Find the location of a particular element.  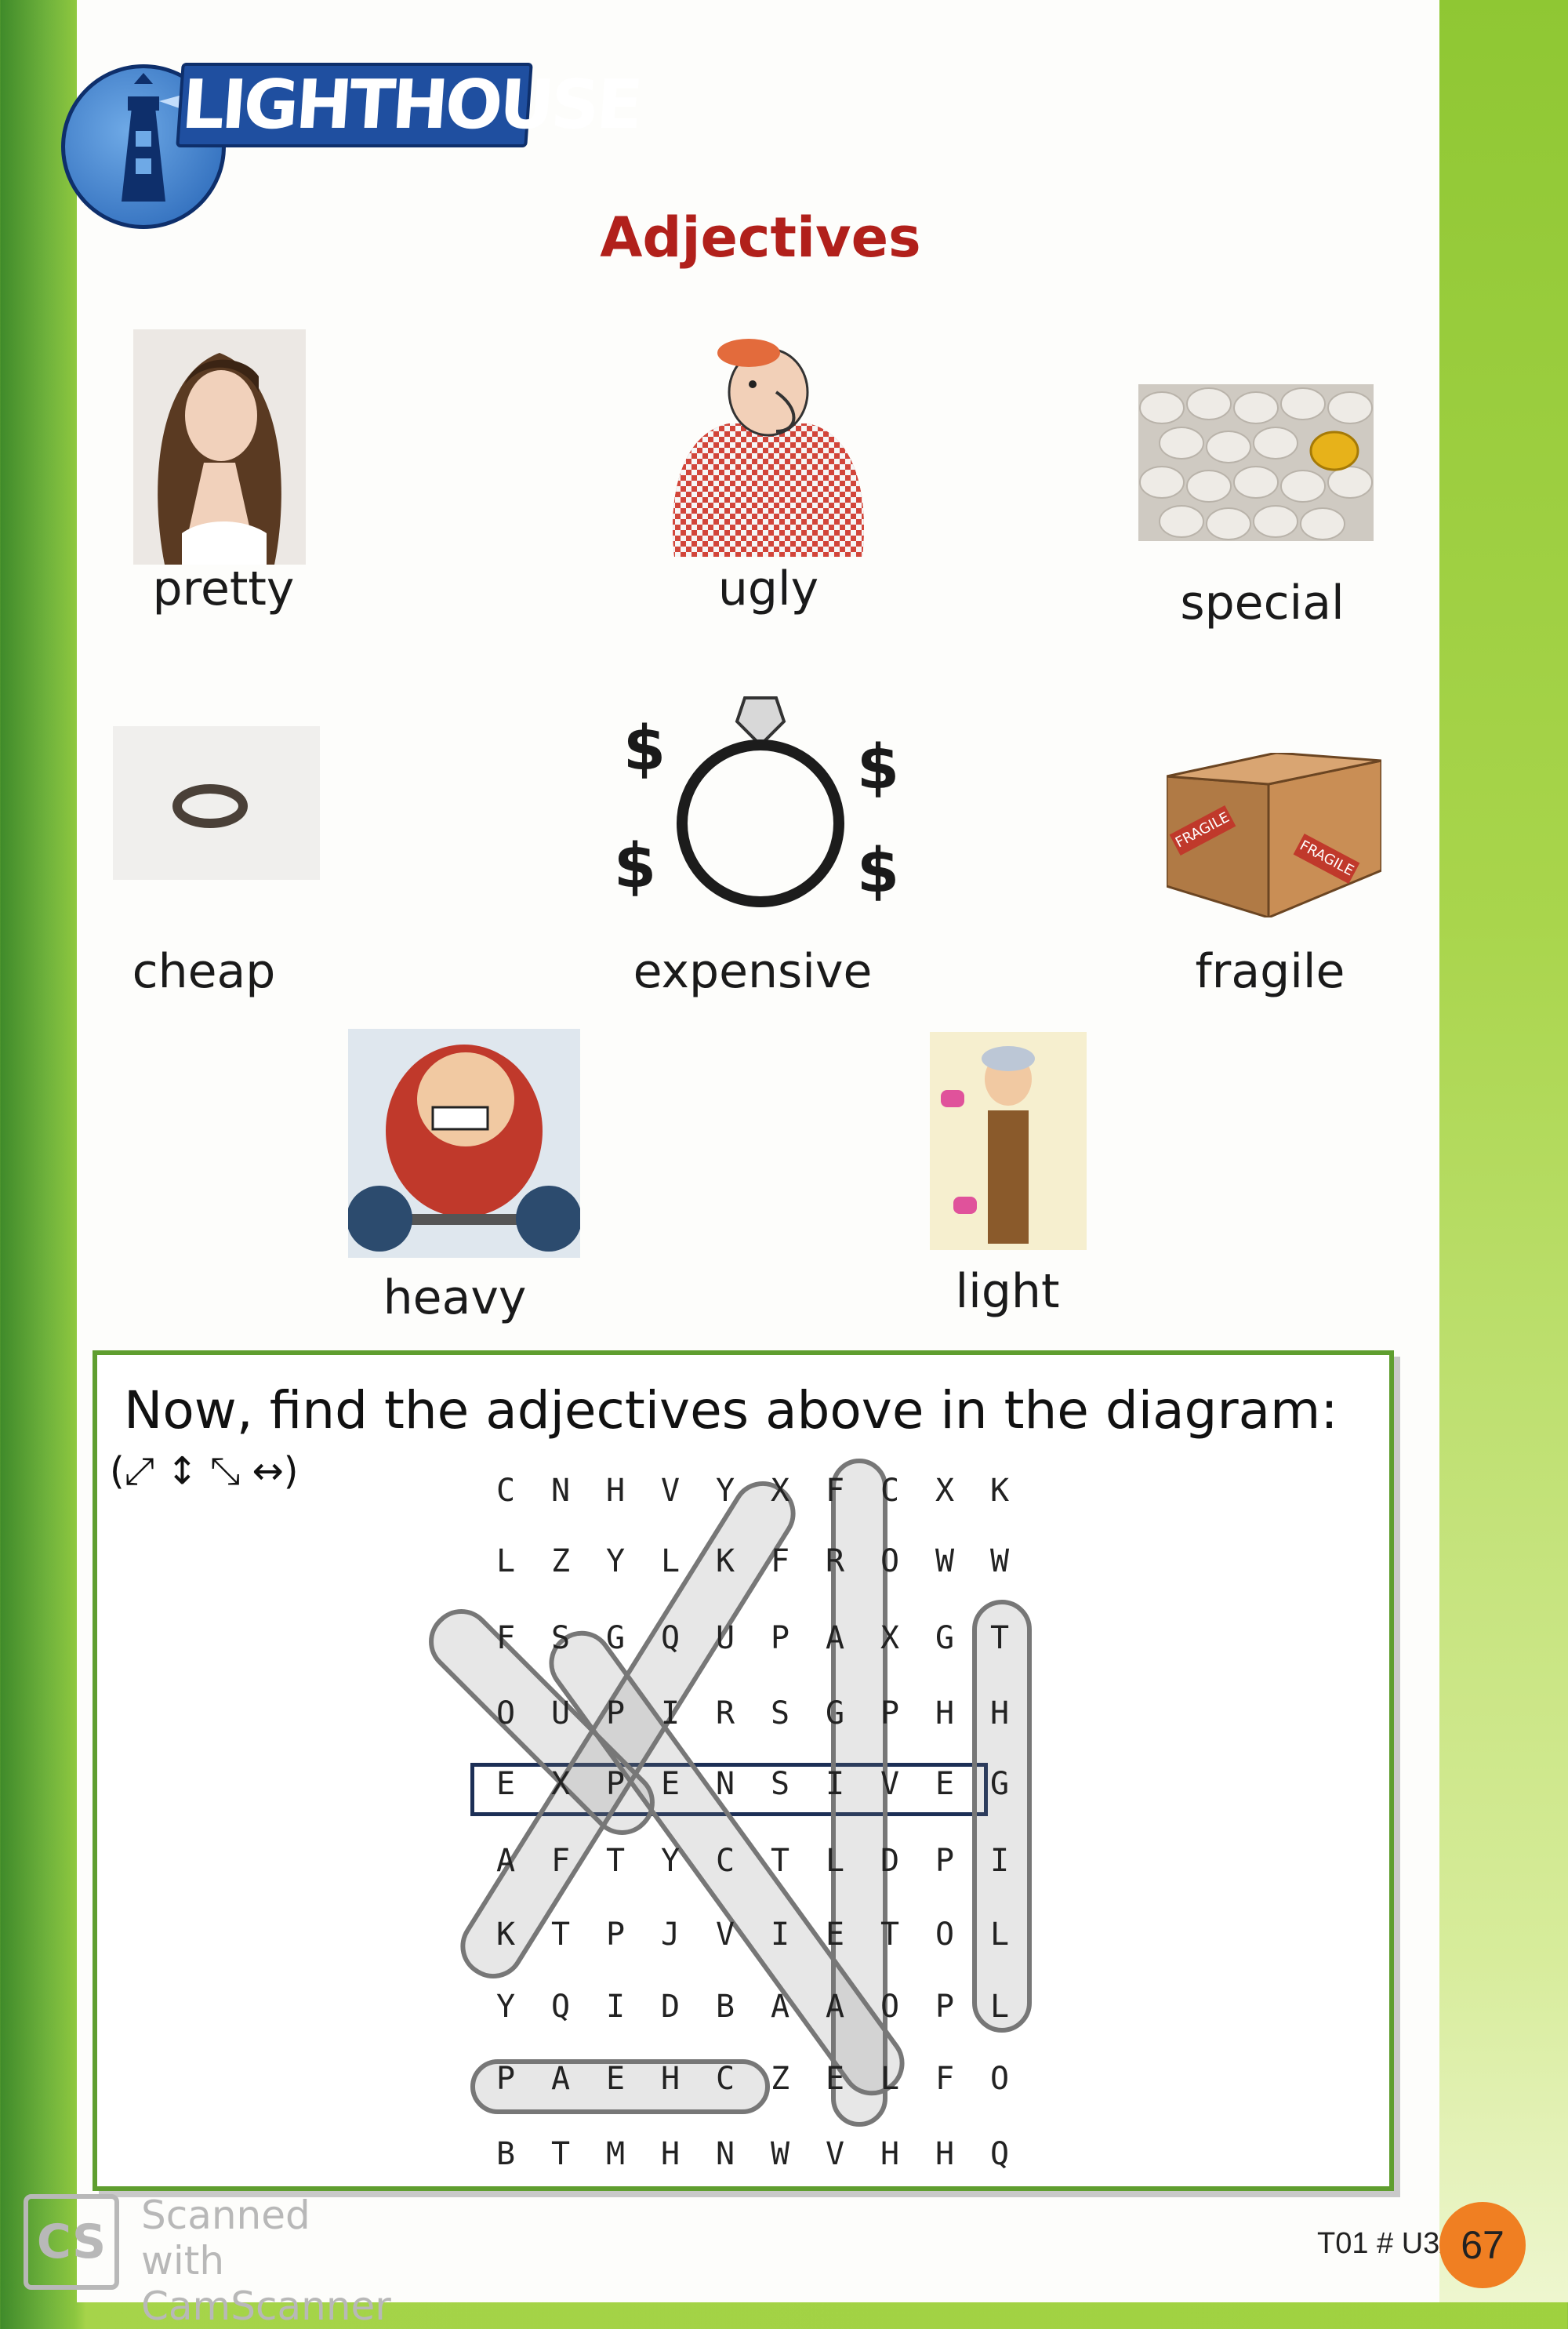

page-title: Adjectives is located at coordinates (760, 237).